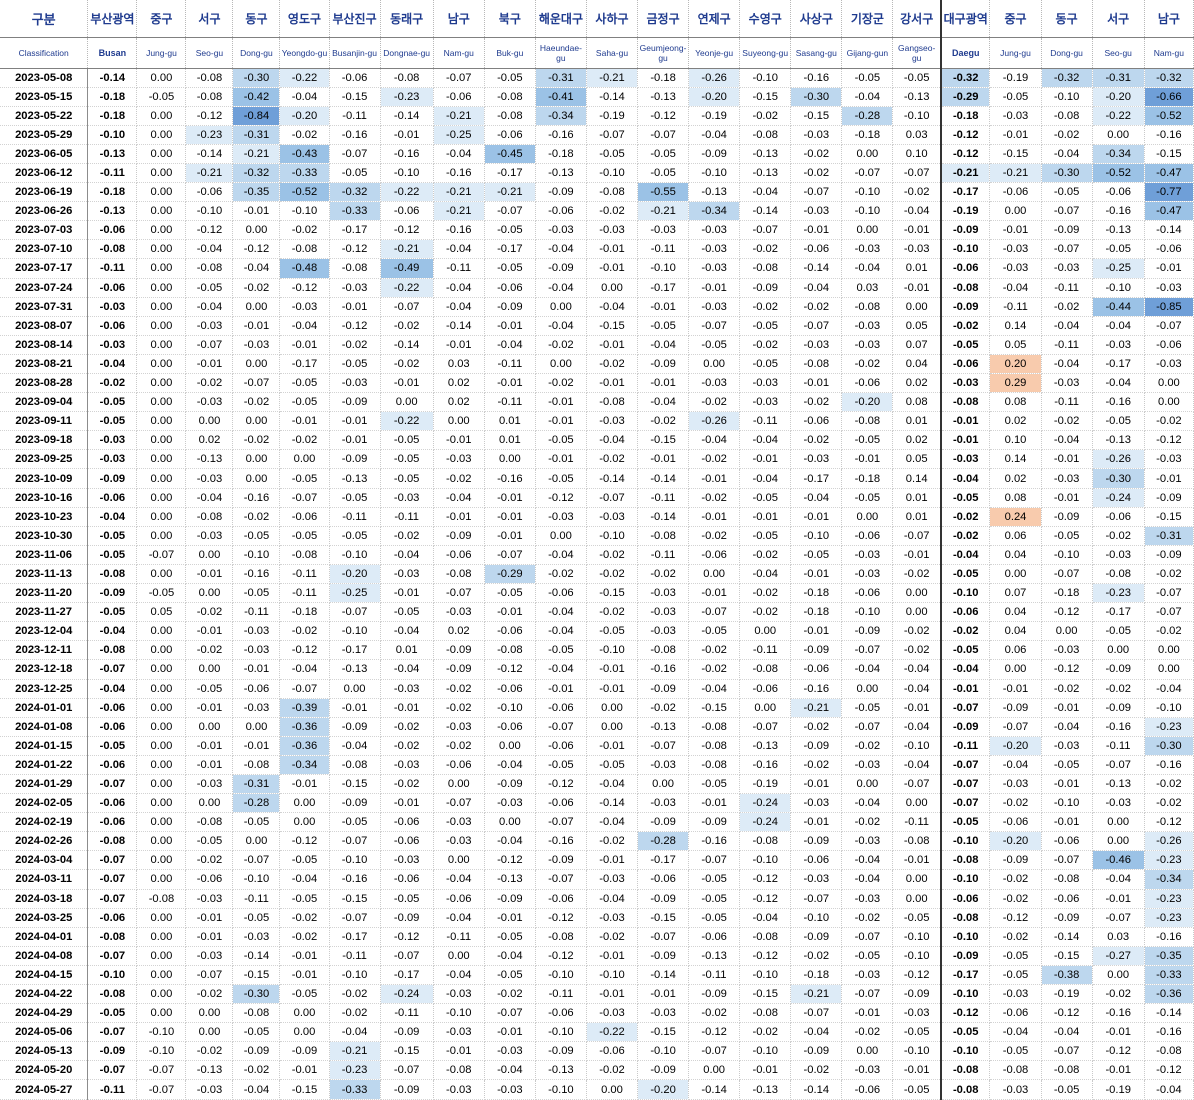 This screenshot has height=1100, width=1194. What do you see at coordinates (714, 19) in the screenshot?
I see `column-header-kr: 연제구` at bounding box center [714, 19].